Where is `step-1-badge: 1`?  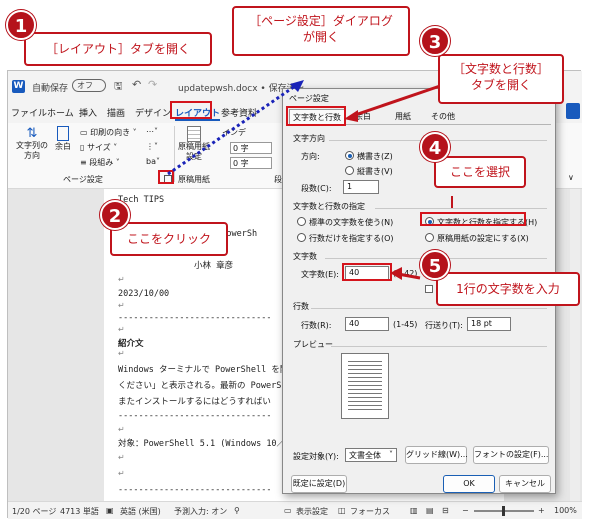
step-1-badge: 1 is located at coordinates (21, 25).